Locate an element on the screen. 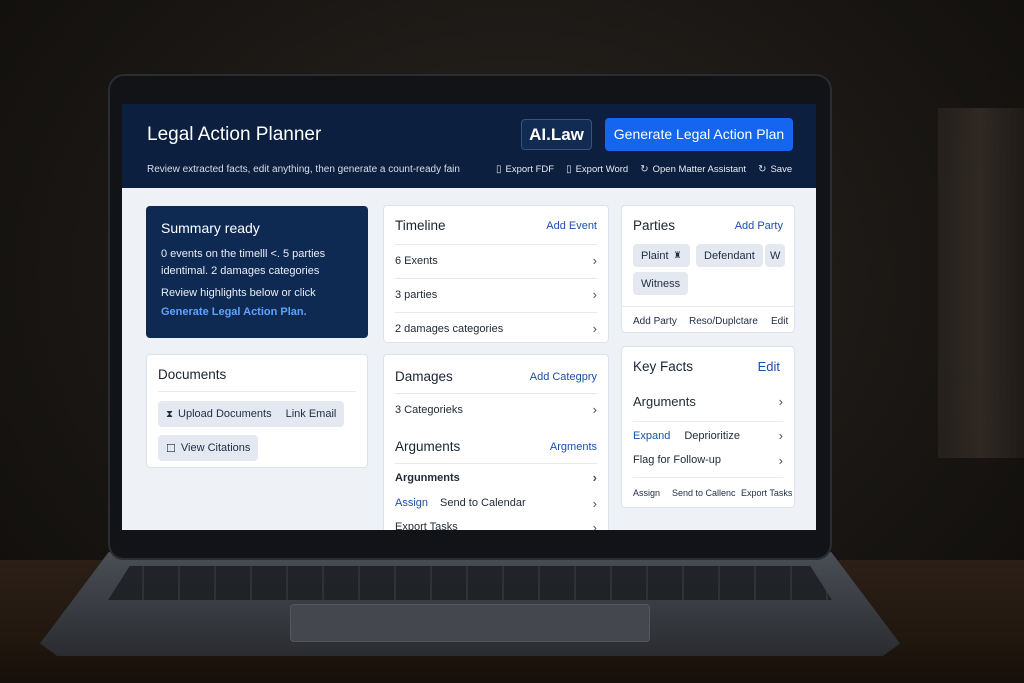 Image resolution: width=1024 pixels, height=683 pixels. assign-action: Assign is located at coordinates (646, 493).